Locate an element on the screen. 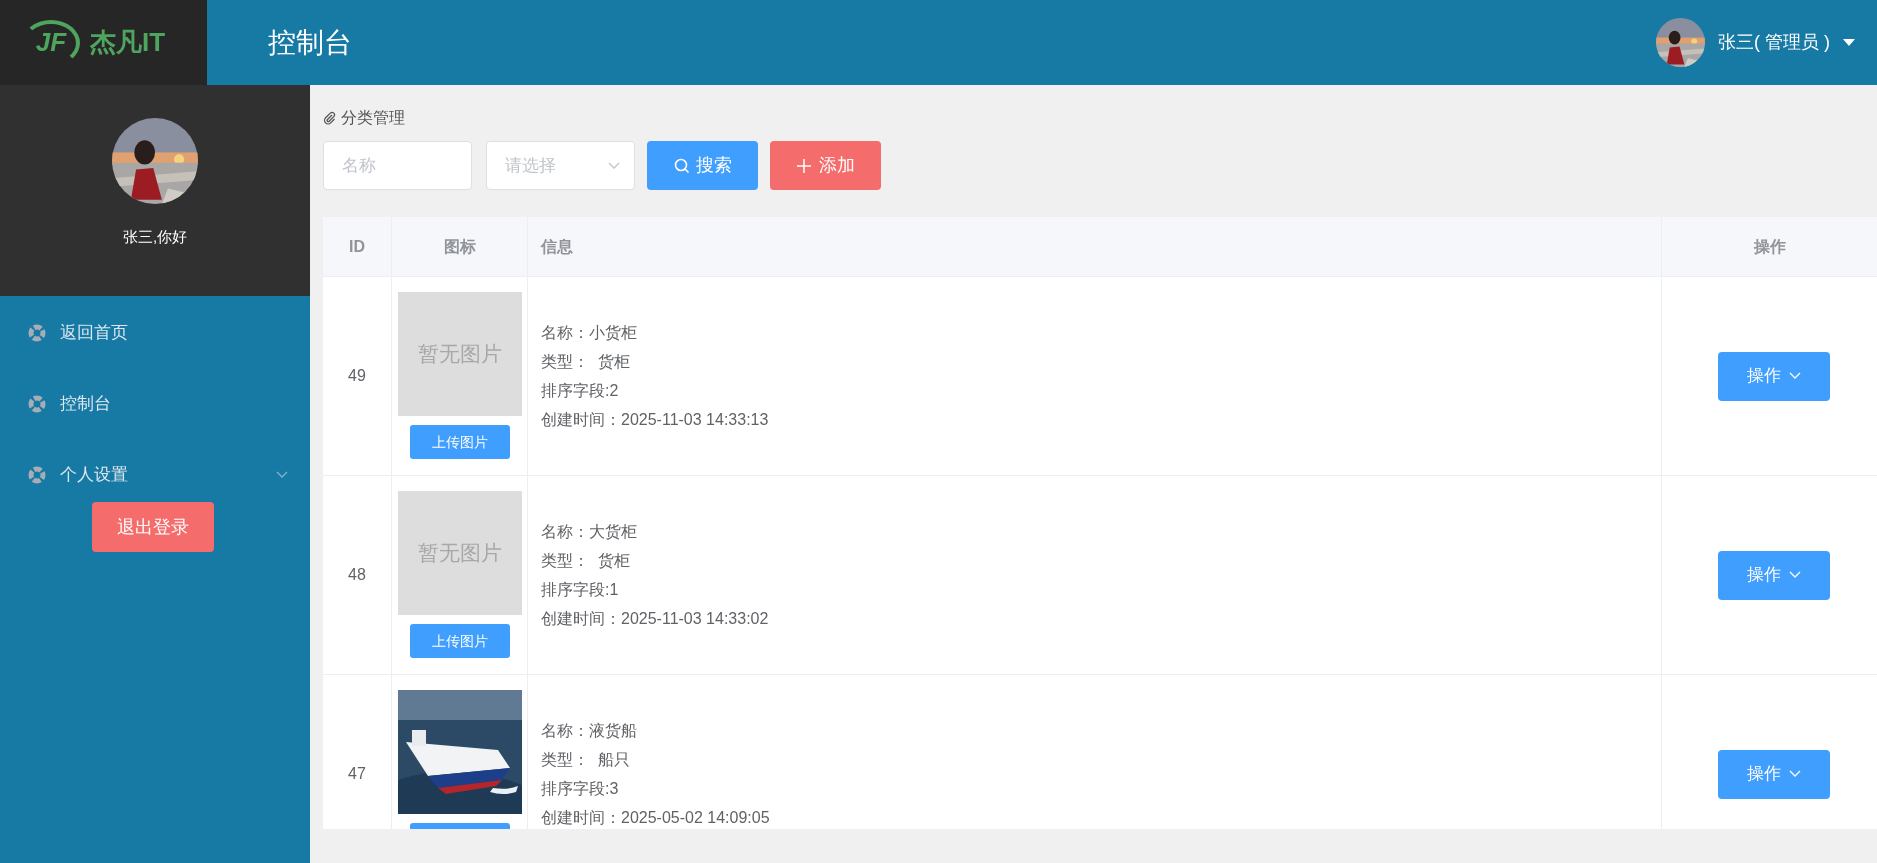  column-header: ID is located at coordinates (357, 246).